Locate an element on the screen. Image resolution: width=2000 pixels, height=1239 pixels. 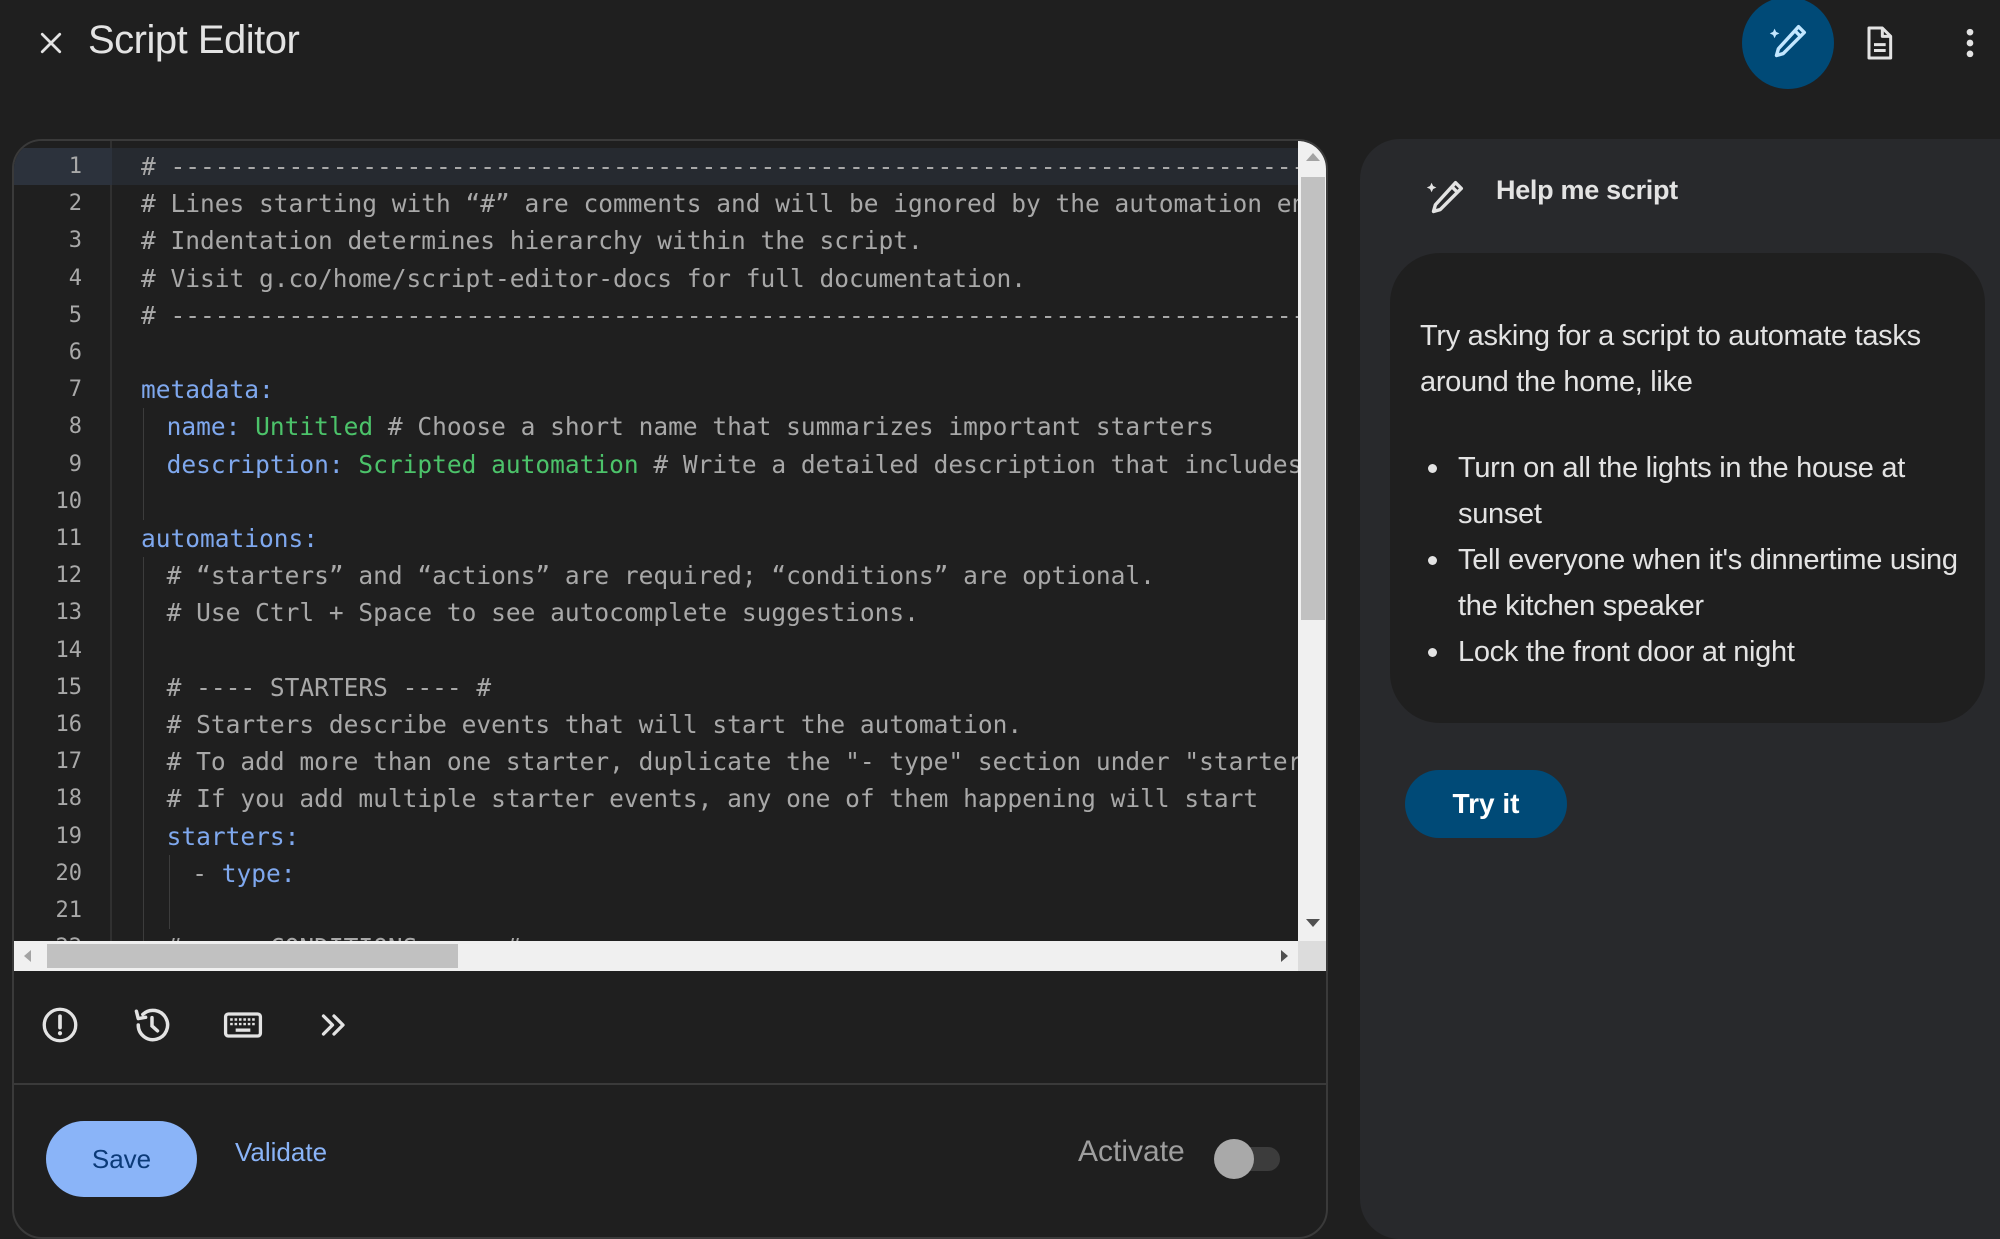
document-icon is located at coordinates (1880, 43).